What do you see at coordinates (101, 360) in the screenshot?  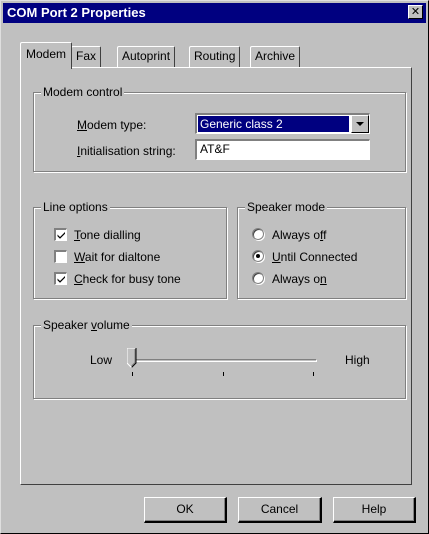 I see `volume-low-label: Low` at bounding box center [101, 360].